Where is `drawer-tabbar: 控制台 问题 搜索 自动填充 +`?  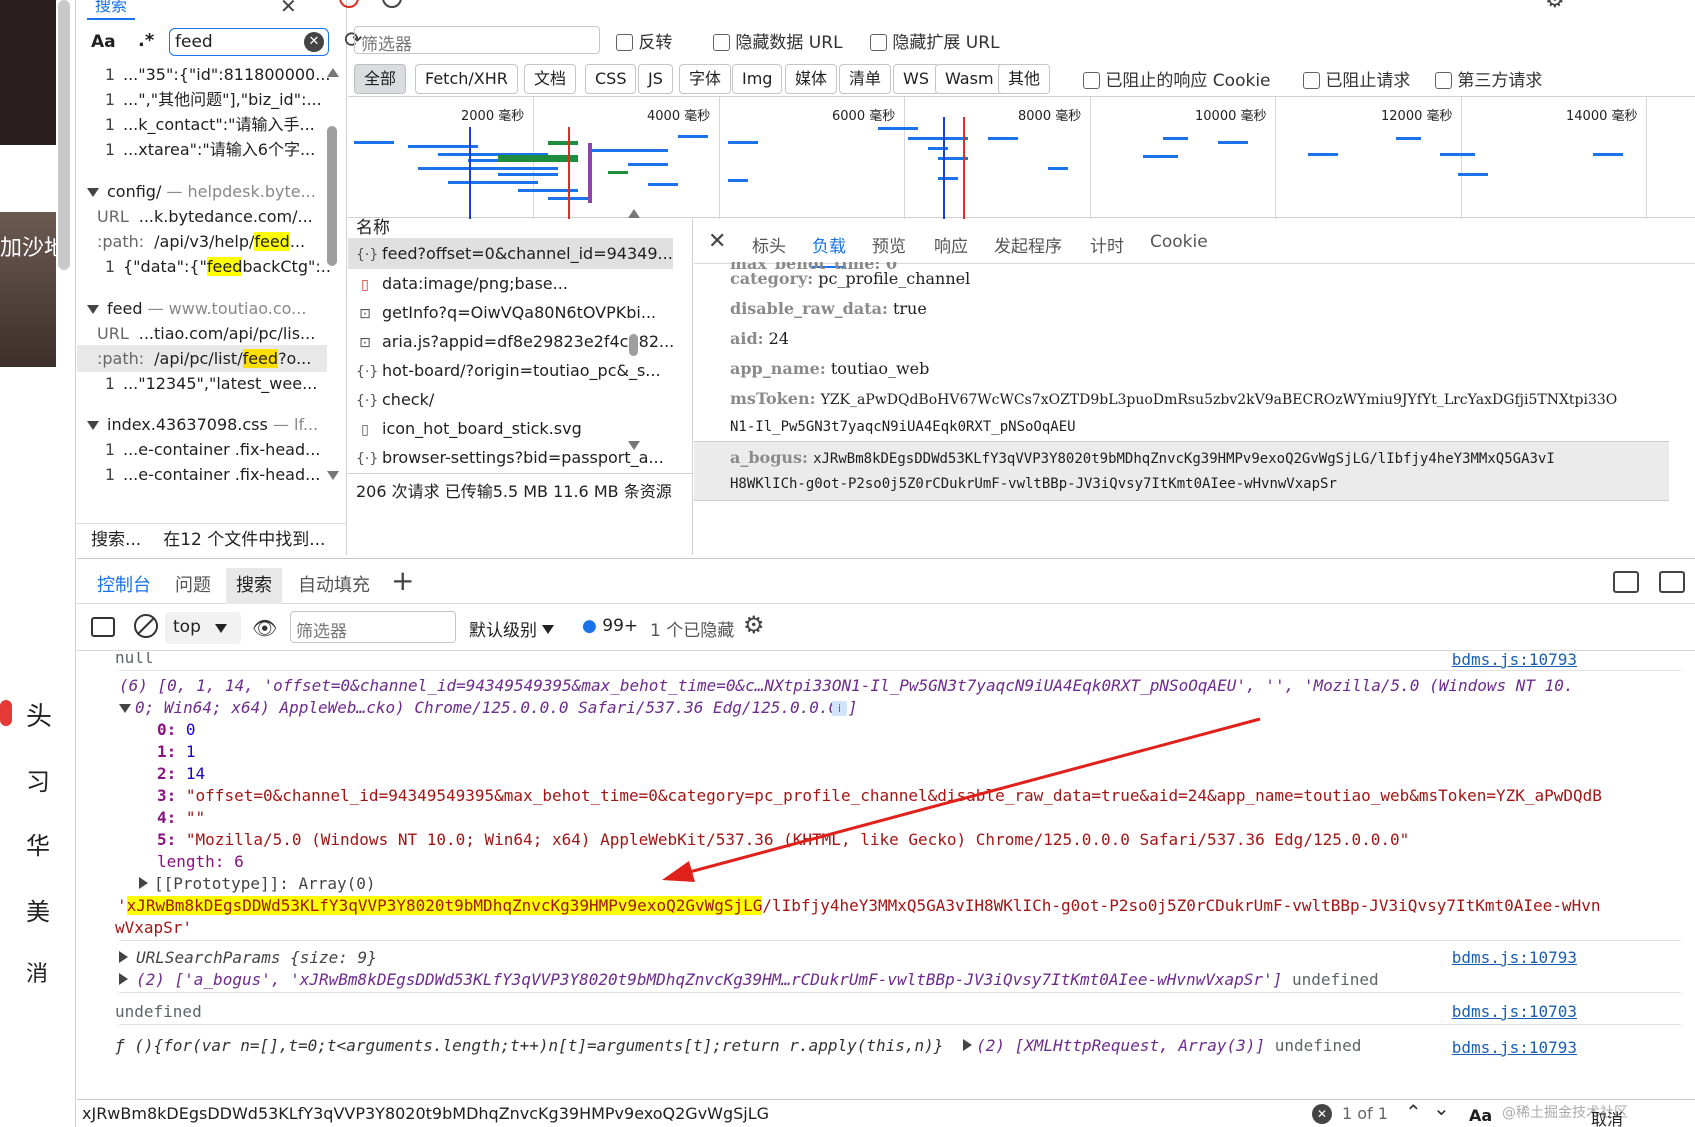
drawer-tabbar: 控制台 问题 搜索 自动填充 + is located at coordinates (886, 581).